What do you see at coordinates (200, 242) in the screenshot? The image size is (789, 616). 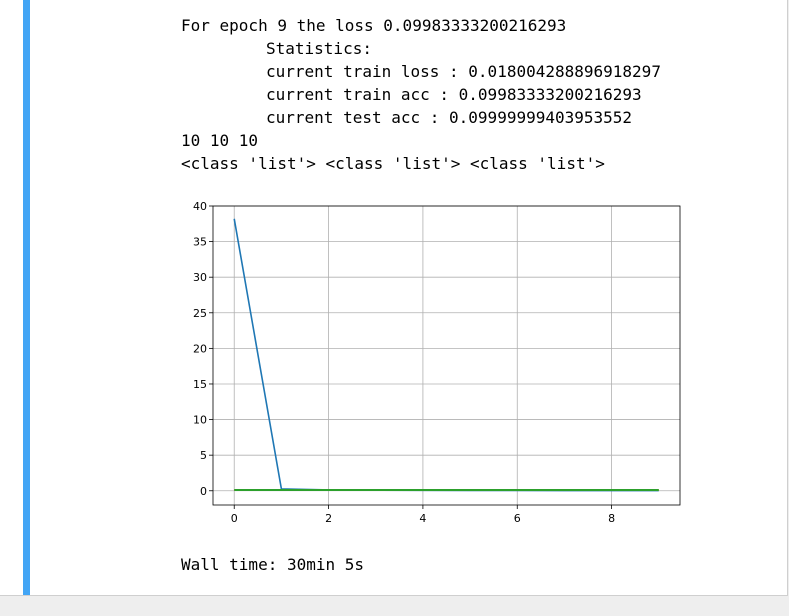 I see `y-tick-label: 35` at bounding box center [200, 242].